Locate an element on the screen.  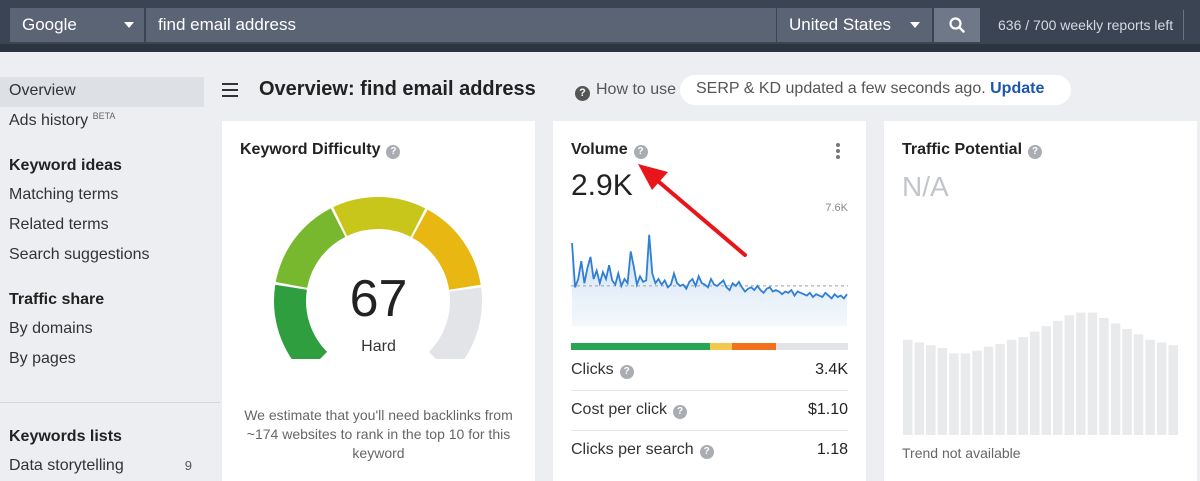
sidebar-item-overview: Overview is located at coordinates (102, 92).